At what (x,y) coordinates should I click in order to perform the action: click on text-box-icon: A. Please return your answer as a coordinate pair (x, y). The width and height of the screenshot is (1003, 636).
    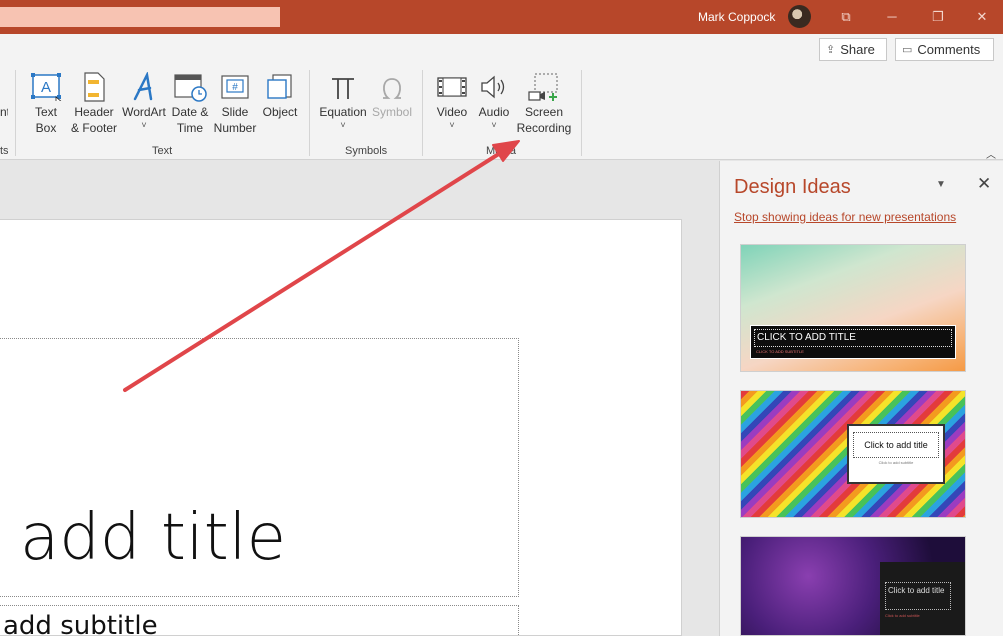
    Looking at the image, I should click on (46, 87).